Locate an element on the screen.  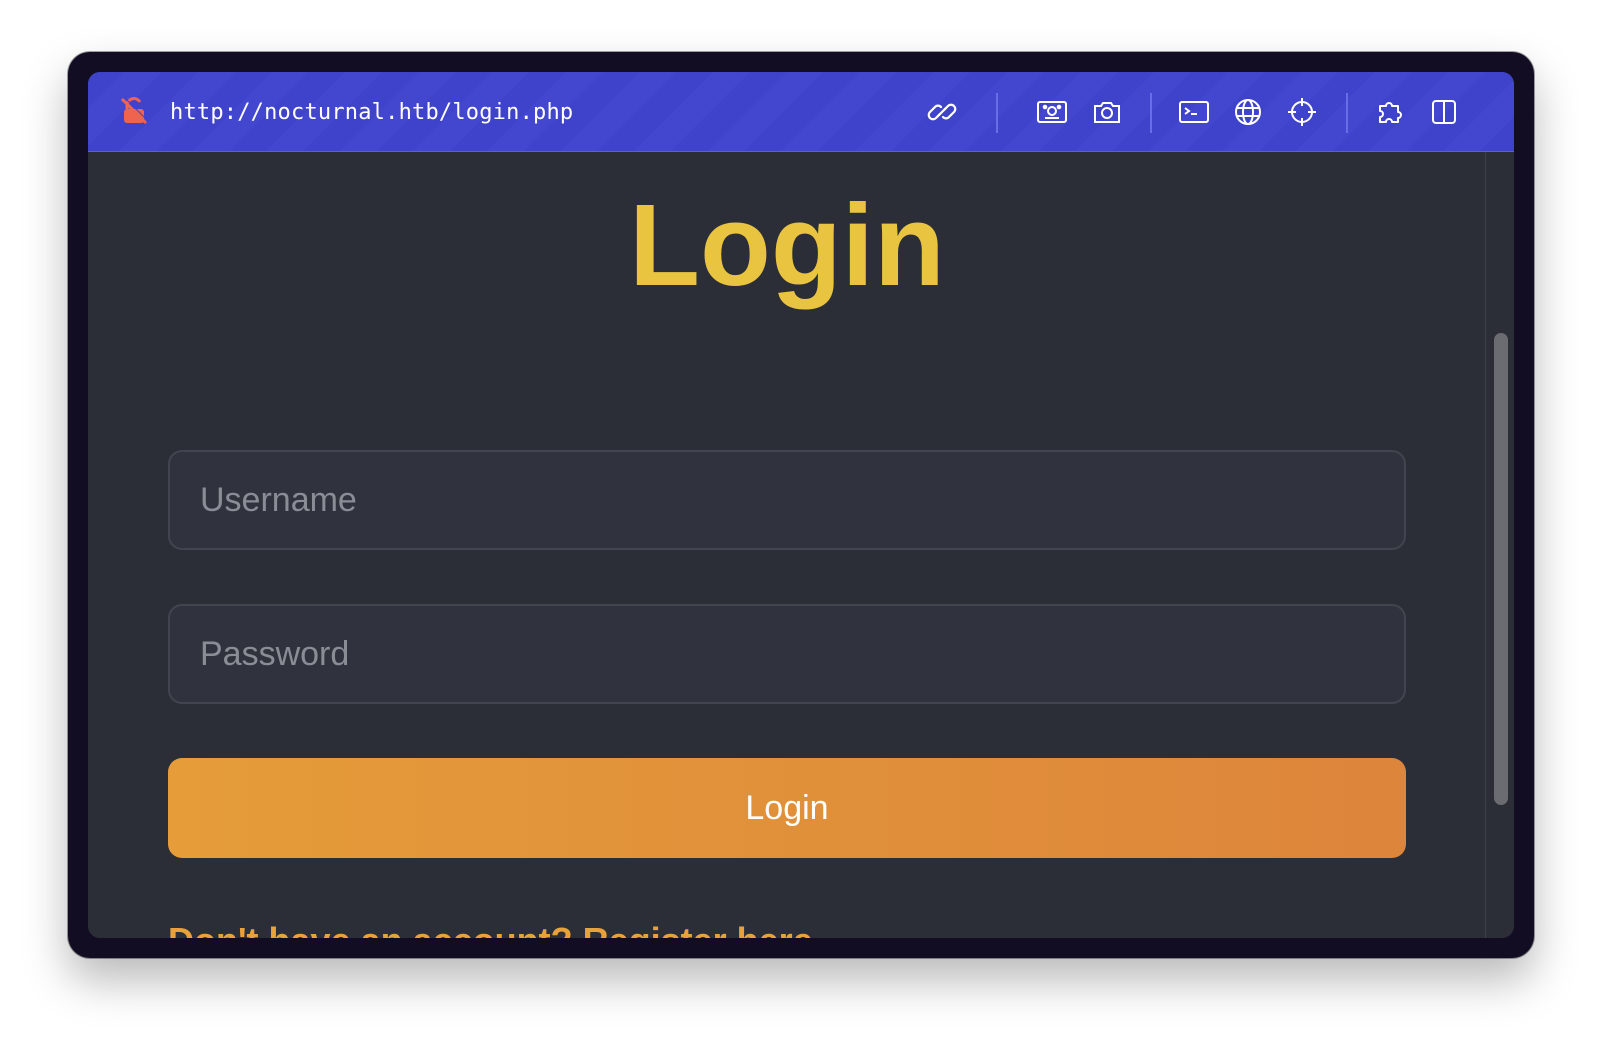
url-text: http://nocturnal.htb/login.php is located at coordinates (371, 113).